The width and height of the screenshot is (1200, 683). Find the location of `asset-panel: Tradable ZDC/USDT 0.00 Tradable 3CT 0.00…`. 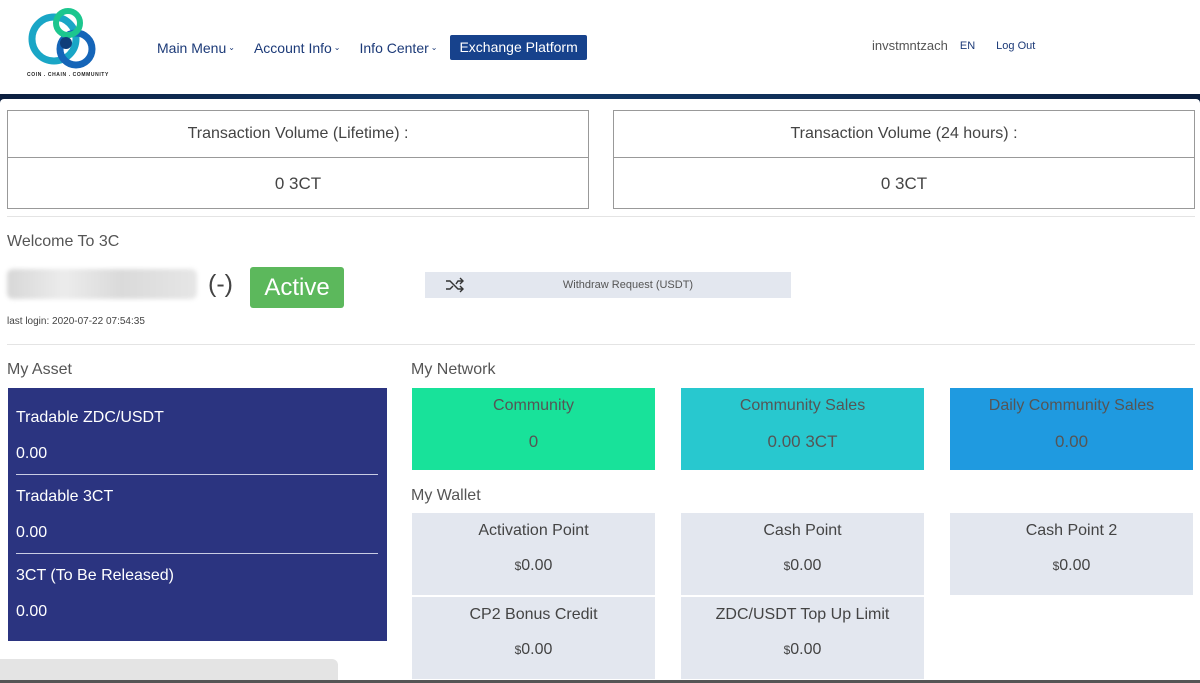

asset-panel: Tradable ZDC/USDT 0.00 Tradable 3CT 0.00… is located at coordinates (197, 514).